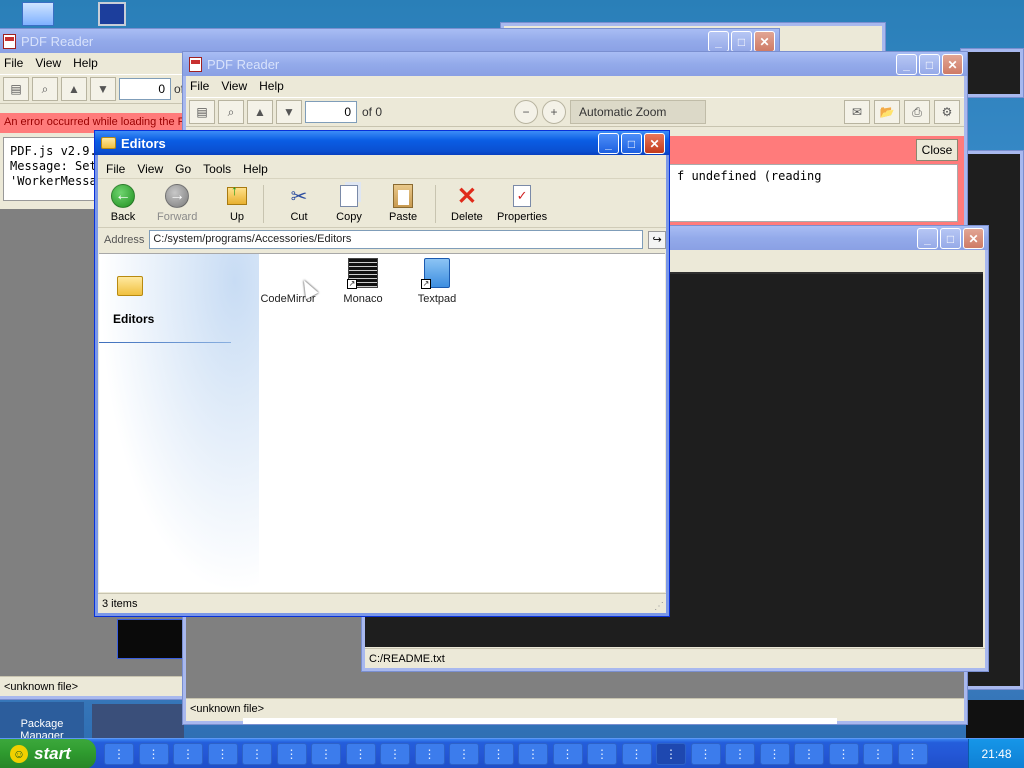 The height and width of the screenshot is (768, 1024). I want to click on copy-button: Copy, so click(349, 203).